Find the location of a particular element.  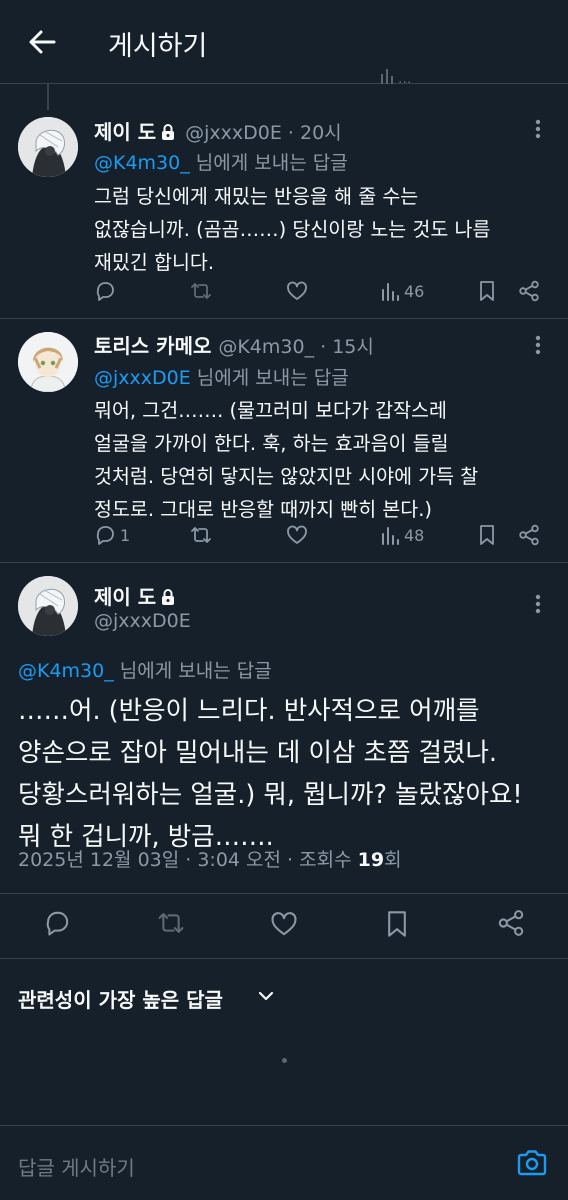

timestamp-text: 2025년 12월 03일 · 3:04 오전 · 조회수 is located at coordinates (188, 860).